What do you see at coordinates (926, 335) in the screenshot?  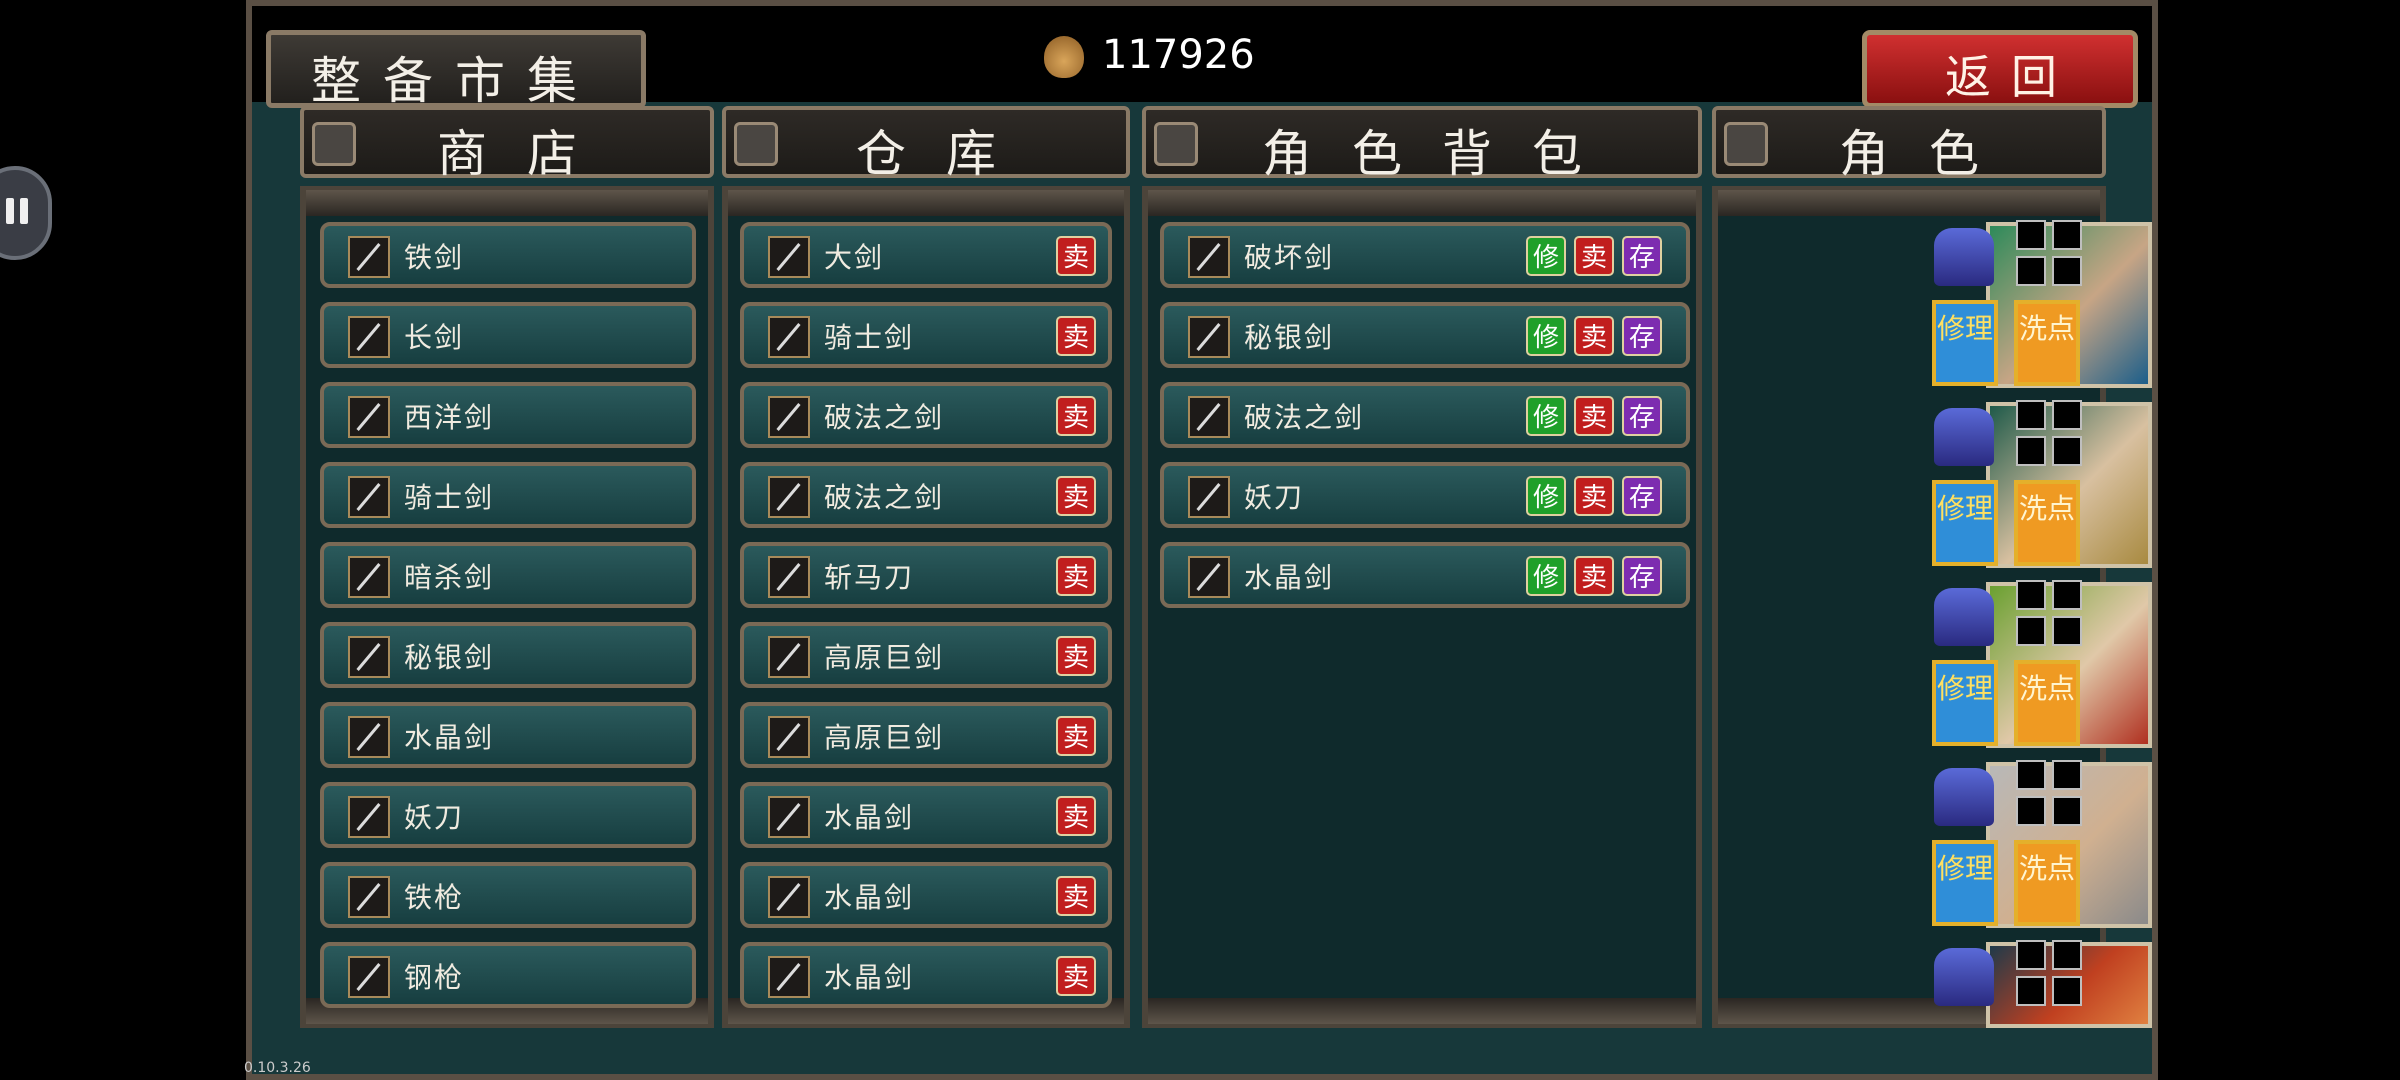 I see `warehouse-item: 骑士剑 卖` at bounding box center [926, 335].